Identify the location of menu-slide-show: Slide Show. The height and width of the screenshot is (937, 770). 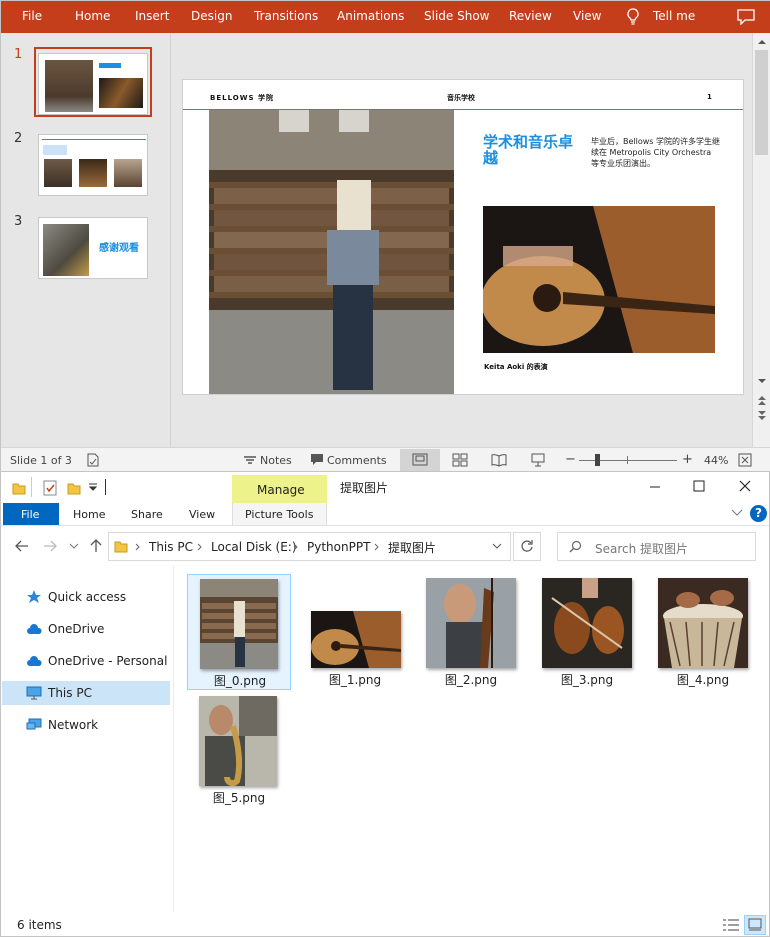
(456, 16).